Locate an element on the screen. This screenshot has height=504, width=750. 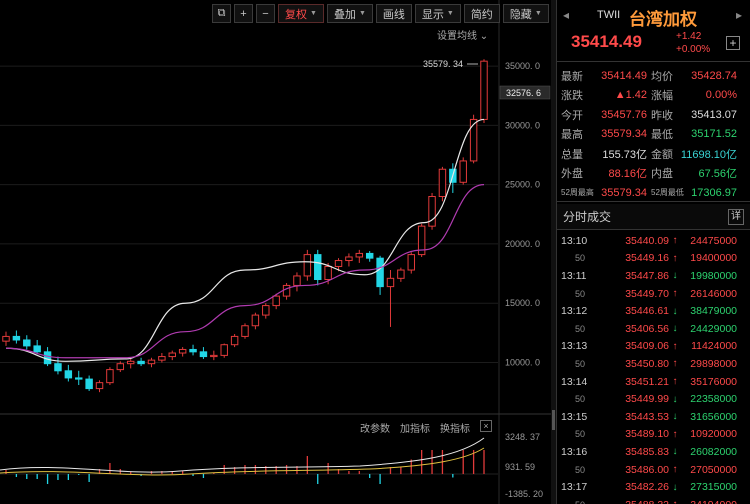
prev-symbol-icon: ◂ is located at coordinates (566, 15).